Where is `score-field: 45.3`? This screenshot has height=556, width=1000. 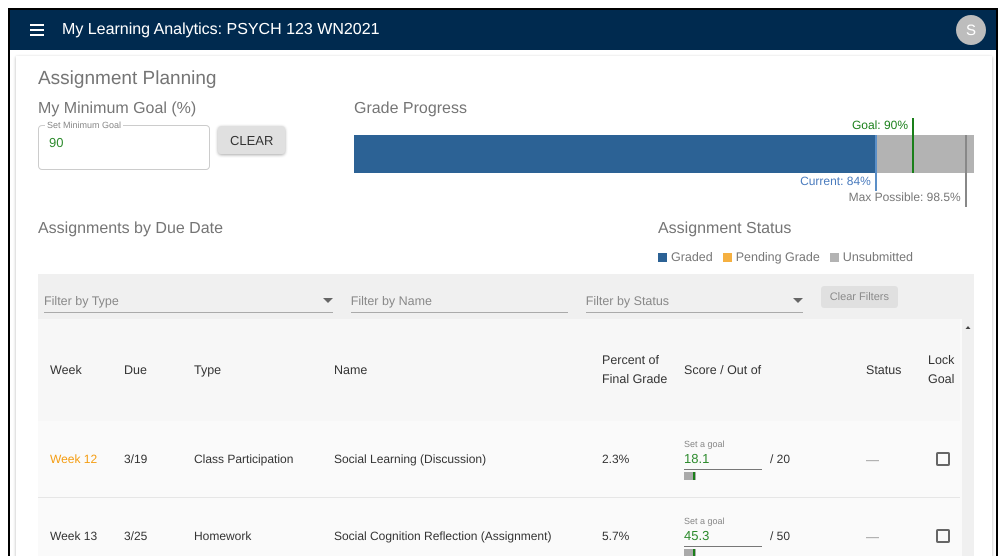
score-field: 45.3 is located at coordinates (723, 537).